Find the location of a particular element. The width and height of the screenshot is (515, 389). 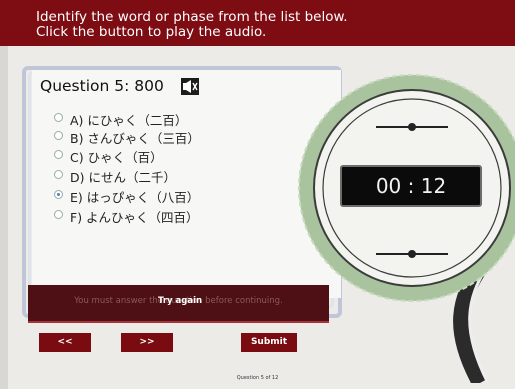

answer-option-label: A) にひゃく（二百） is located at coordinates (129, 120).